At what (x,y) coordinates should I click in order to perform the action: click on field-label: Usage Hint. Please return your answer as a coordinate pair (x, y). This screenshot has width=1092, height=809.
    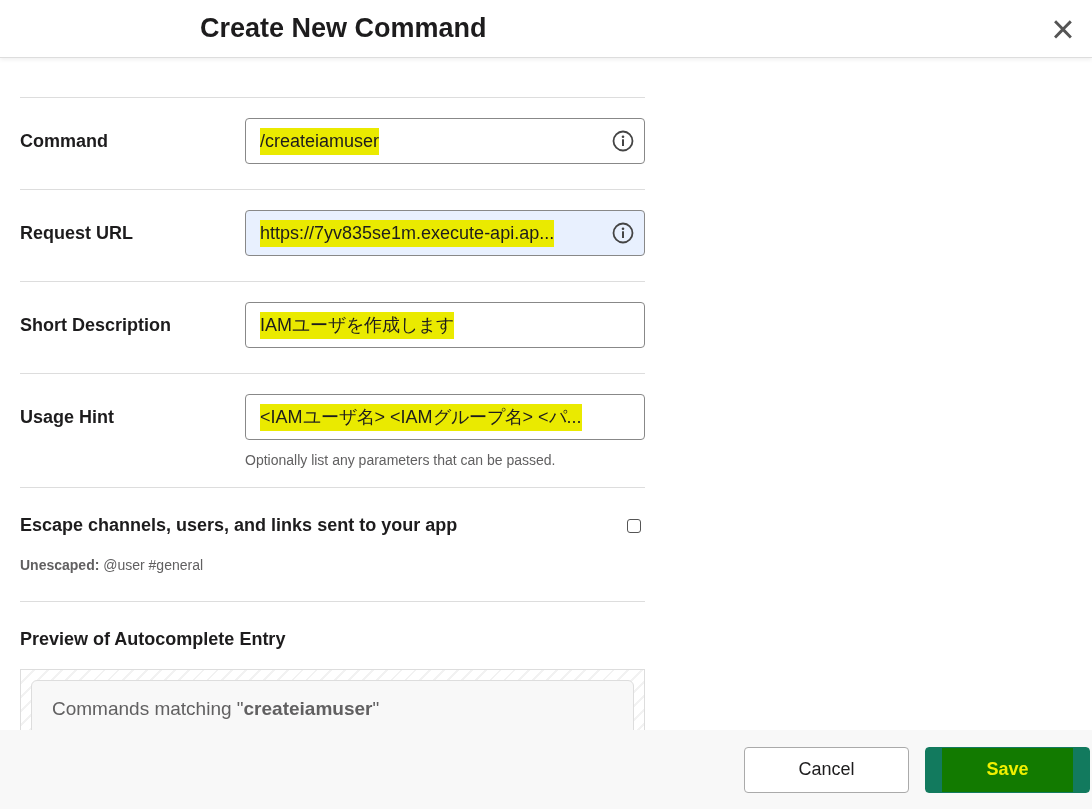
    Looking at the image, I should click on (68, 417).